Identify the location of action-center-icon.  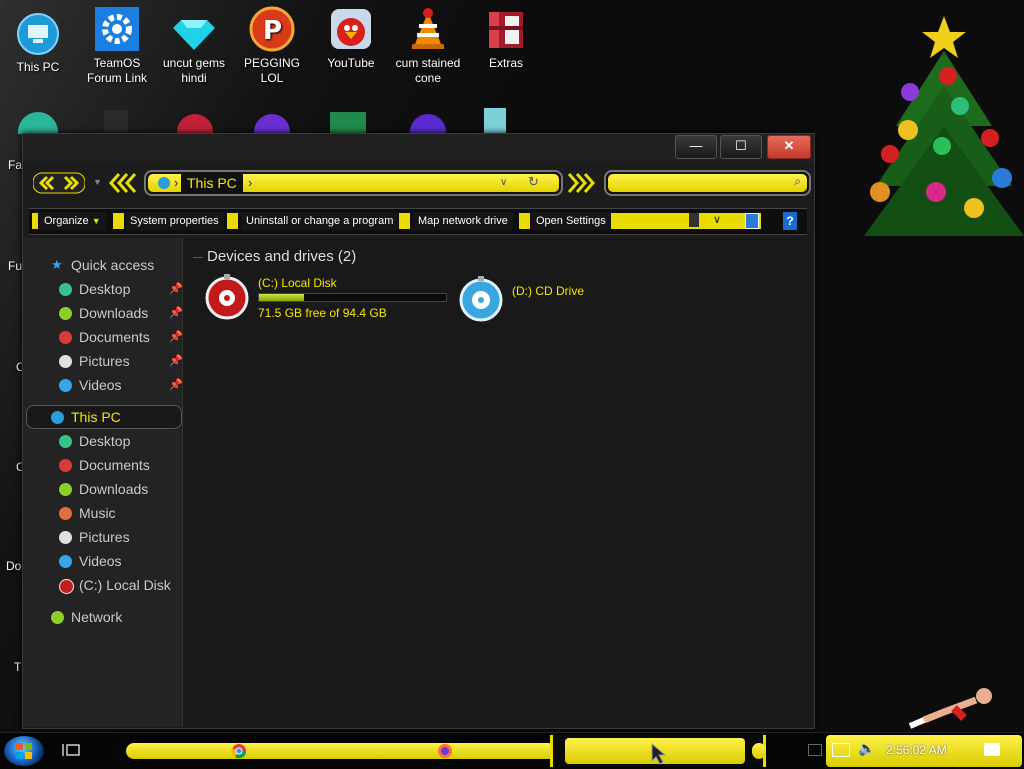
(992, 749).